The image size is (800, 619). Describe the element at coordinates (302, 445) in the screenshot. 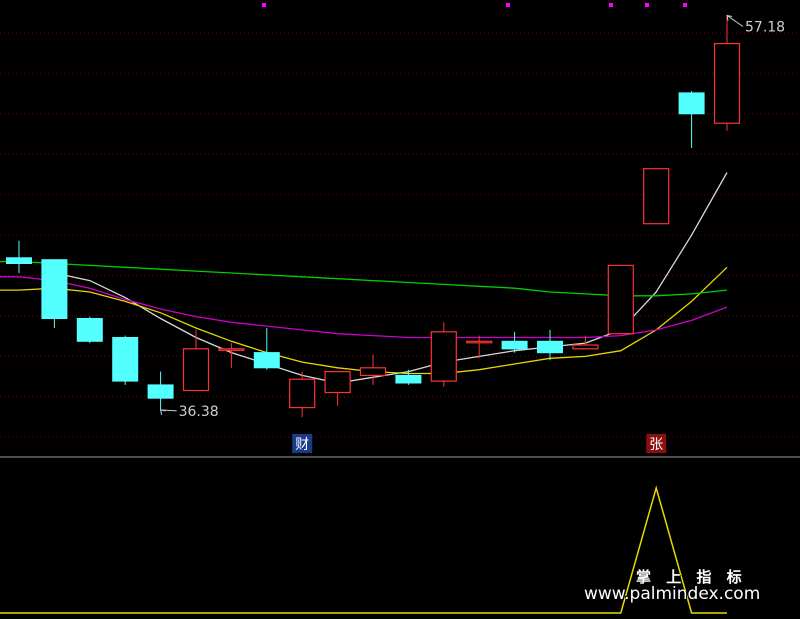

I see `marker-label: 财` at that location.